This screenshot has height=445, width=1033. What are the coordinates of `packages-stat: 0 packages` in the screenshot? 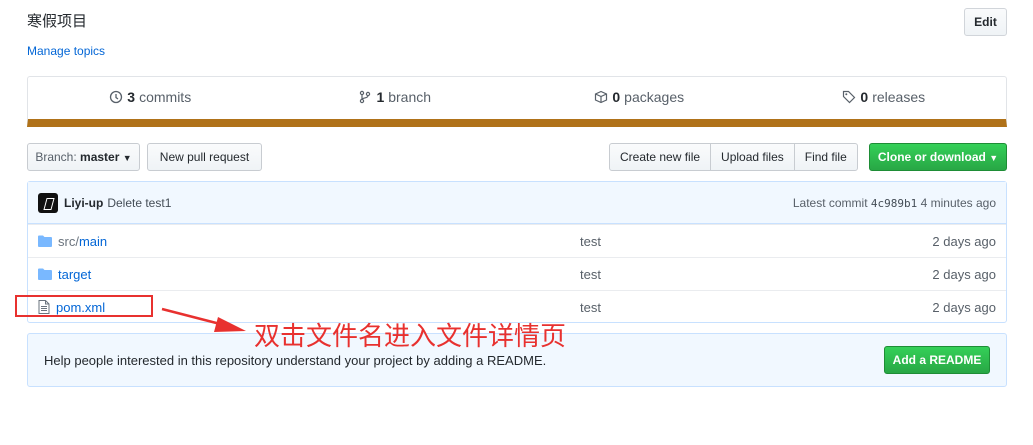 It's located at (639, 98).